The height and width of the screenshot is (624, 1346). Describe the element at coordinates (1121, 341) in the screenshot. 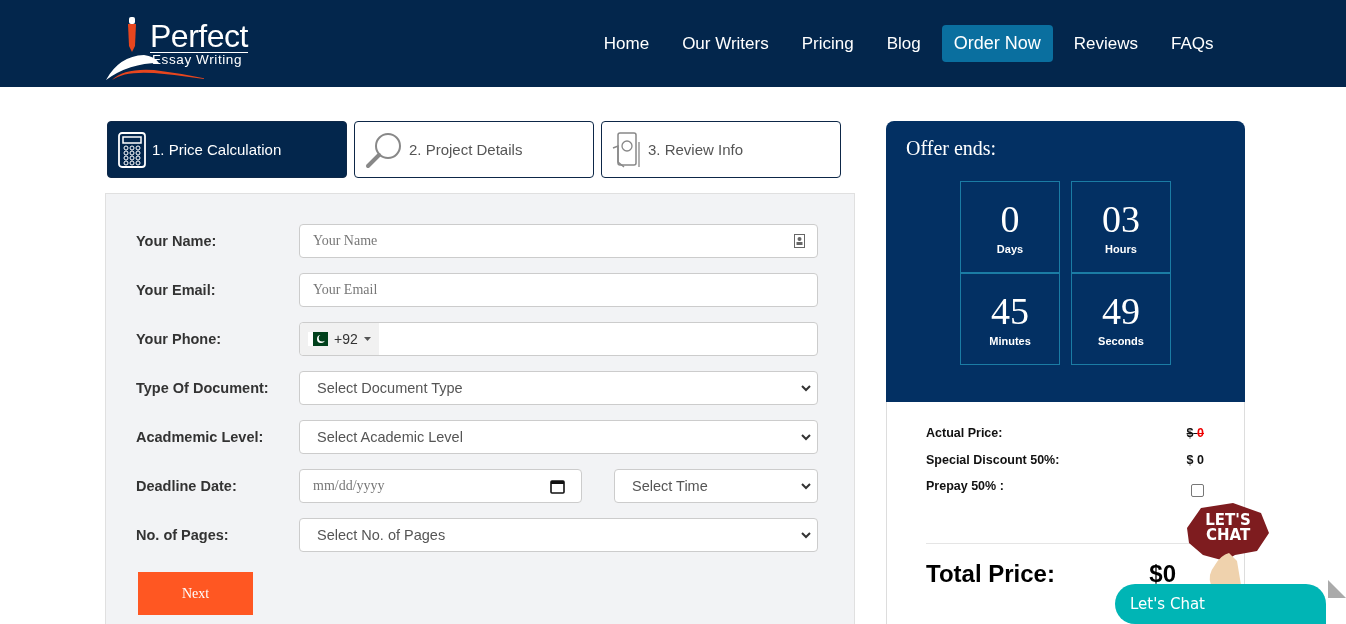

I see `countdown-unit: Seconds` at that location.